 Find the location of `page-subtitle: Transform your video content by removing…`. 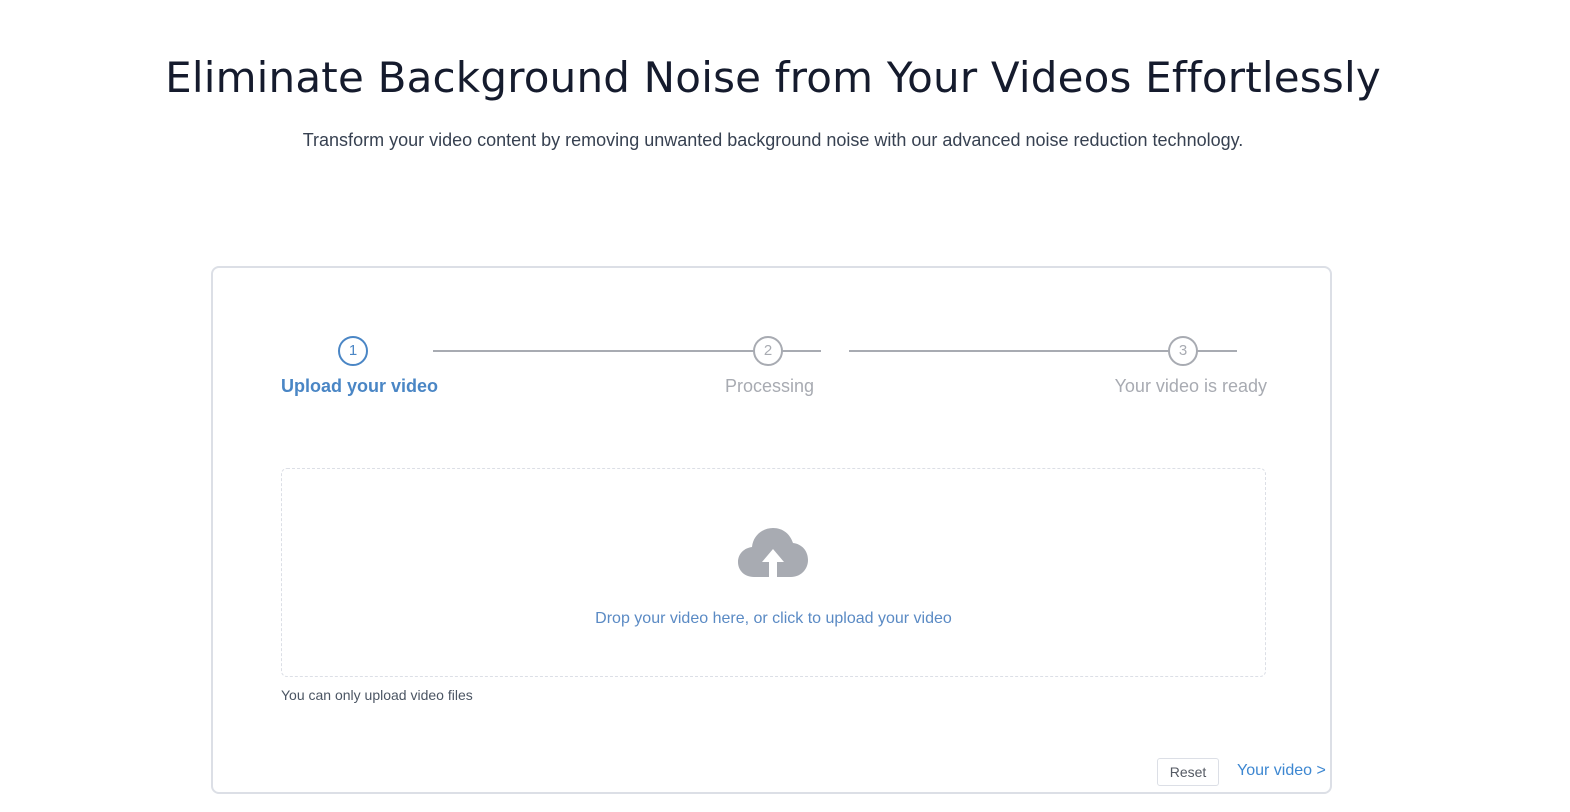

page-subtitle: Transform your video content by removing… is located at coordinates (773, 140).